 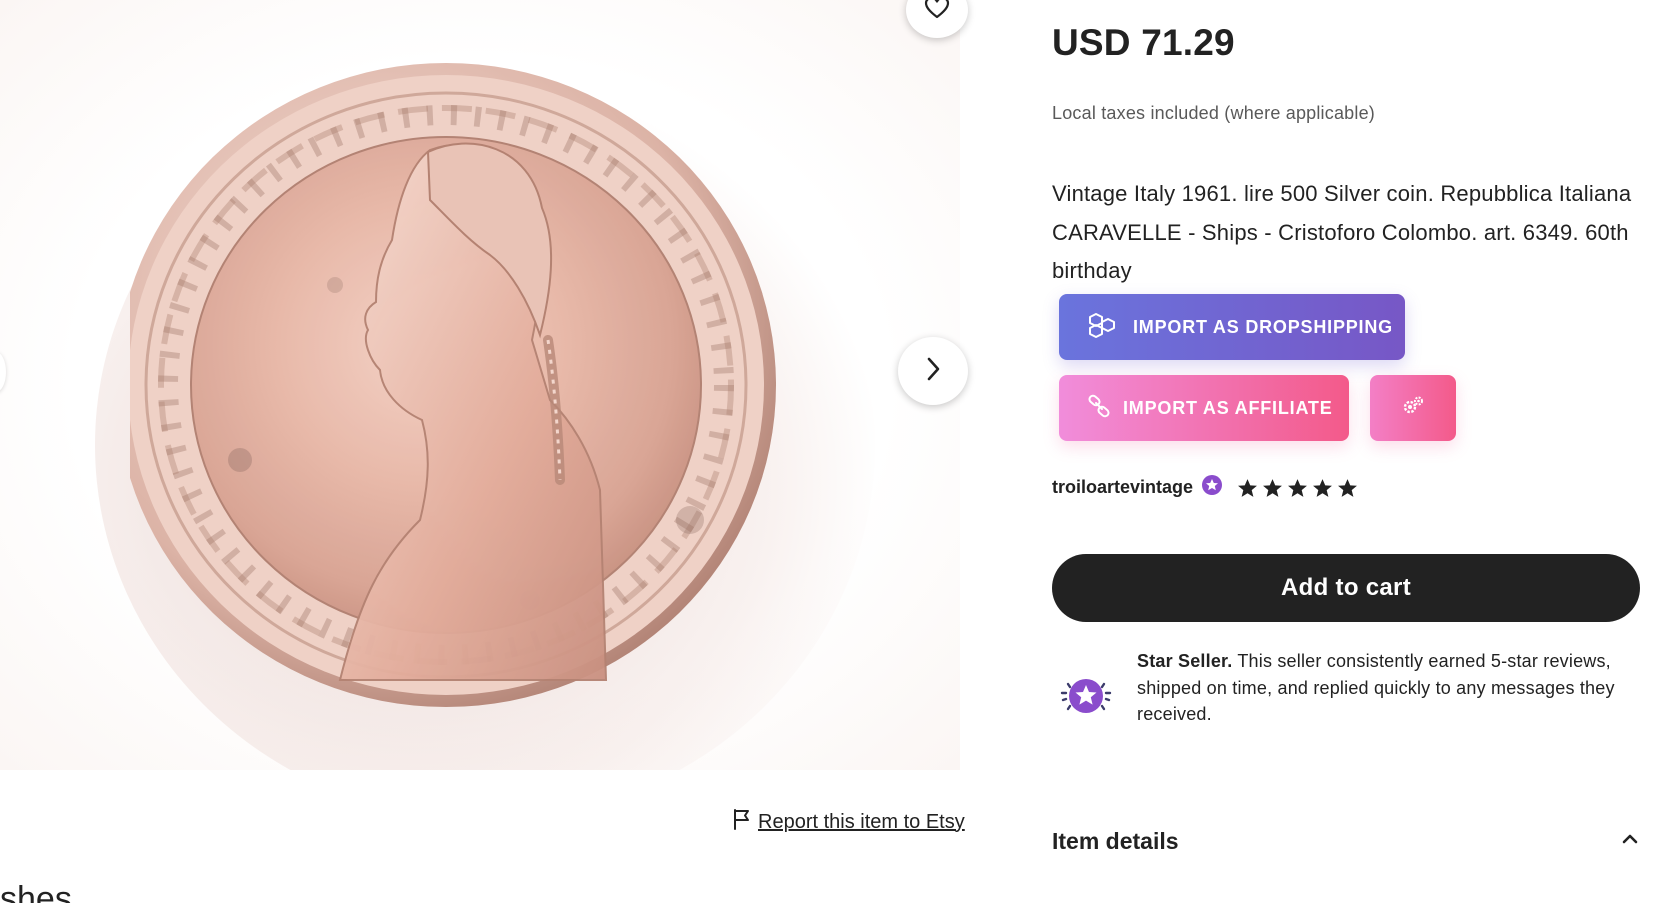 I want to click on star-badge-icon, so click(x=1086, y=698).